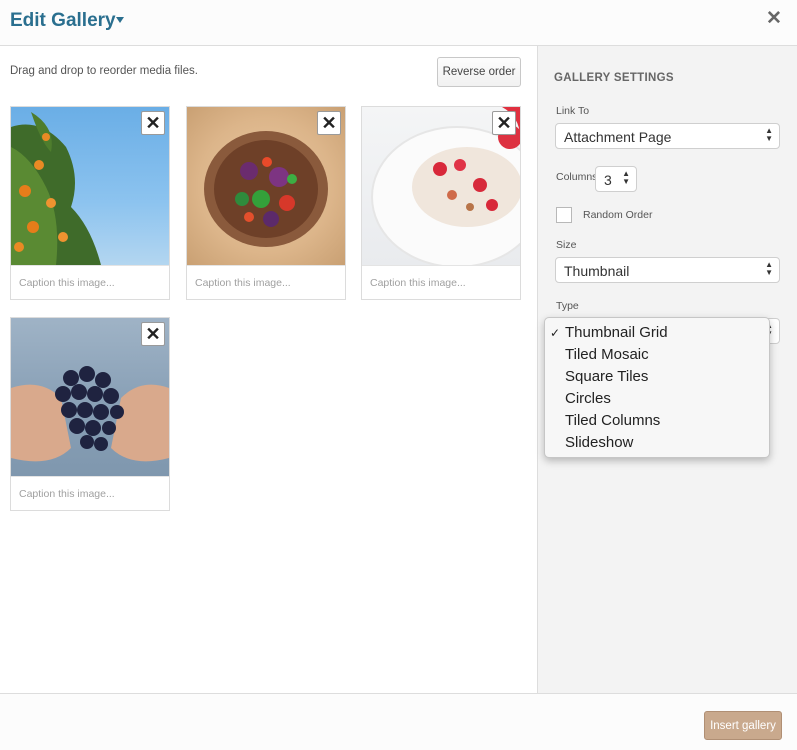  Describe the element at coordinates (667, 270) in the screenshot. I see `size-select: Thumbnail ▲ ▼` at that location.